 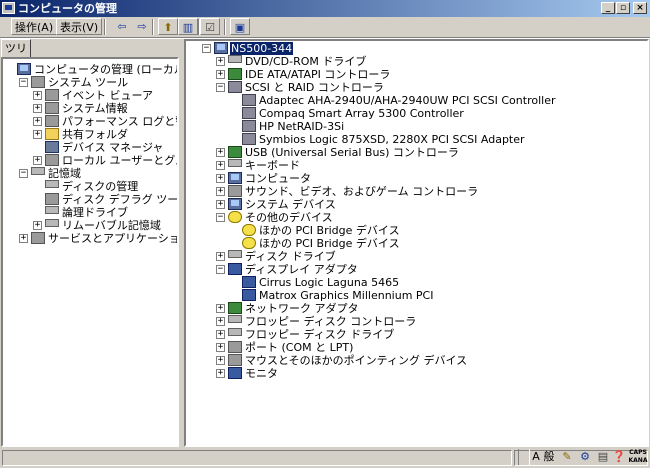 I want to click on tree-node: + リムーバブル記憶域, so click(x=90, y=225).